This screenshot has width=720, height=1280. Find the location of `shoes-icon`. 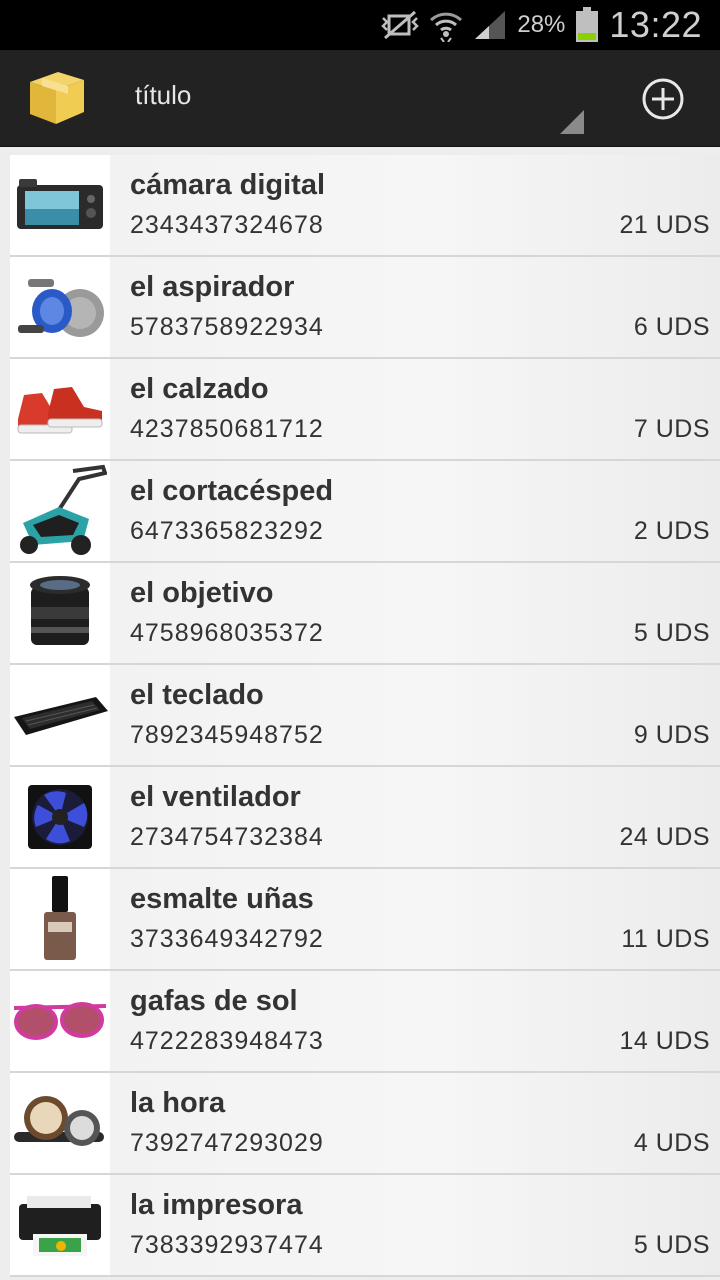

shoes-icon is located at coordinates (60, 410).